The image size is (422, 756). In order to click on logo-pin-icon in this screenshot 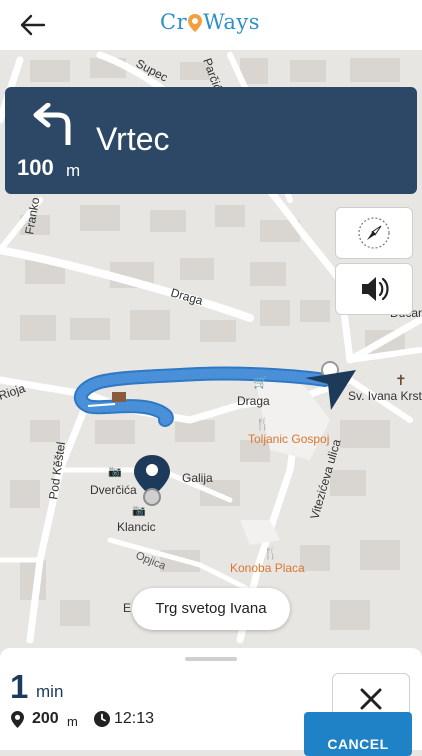, I will do `click(195, 23)`.